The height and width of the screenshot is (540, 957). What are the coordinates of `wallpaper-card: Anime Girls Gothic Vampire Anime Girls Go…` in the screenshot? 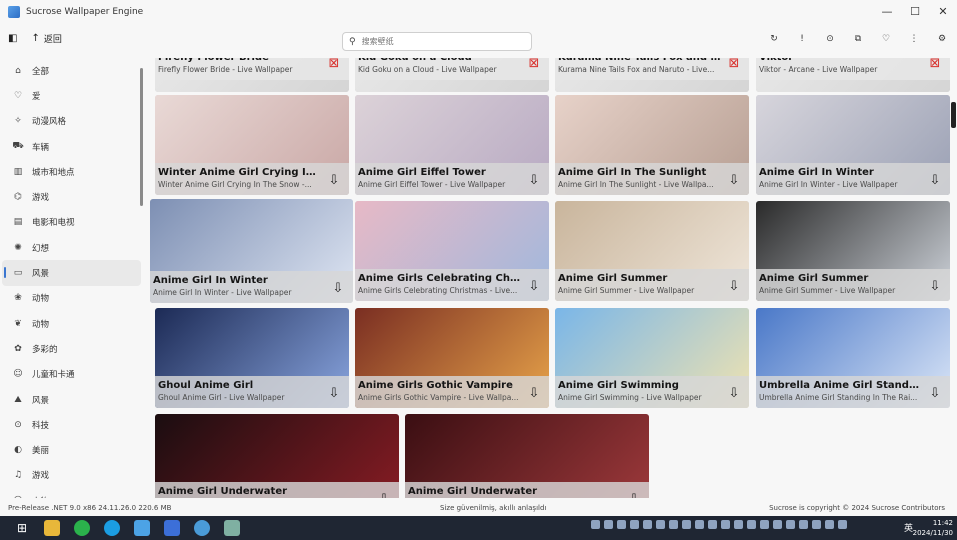 It's located at (452, 358).